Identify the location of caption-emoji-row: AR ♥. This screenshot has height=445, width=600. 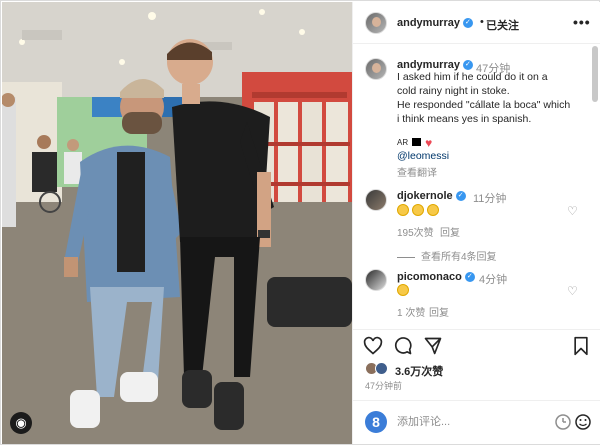
(414, 143).